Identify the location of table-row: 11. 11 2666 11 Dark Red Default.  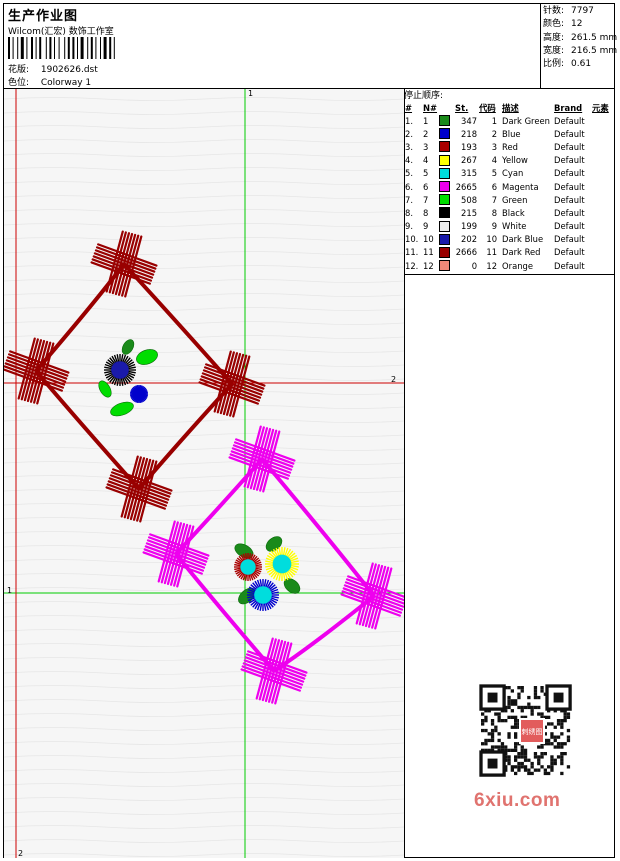
(507, 252).